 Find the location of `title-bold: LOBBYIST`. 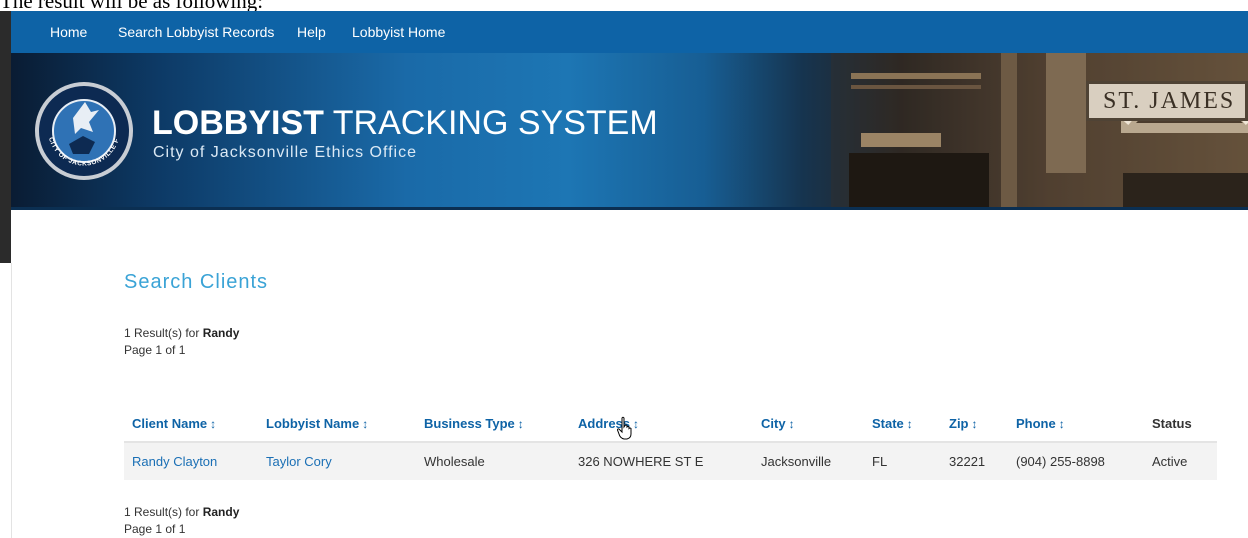

title-bold: LOBBYIST is located at coordinates (238, 123).